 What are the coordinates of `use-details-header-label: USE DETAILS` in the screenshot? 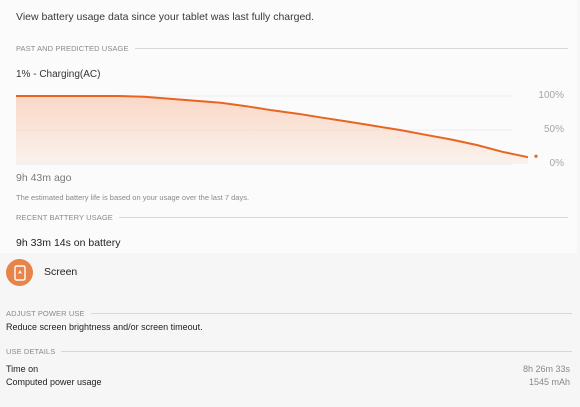 It's located at (31, 351).